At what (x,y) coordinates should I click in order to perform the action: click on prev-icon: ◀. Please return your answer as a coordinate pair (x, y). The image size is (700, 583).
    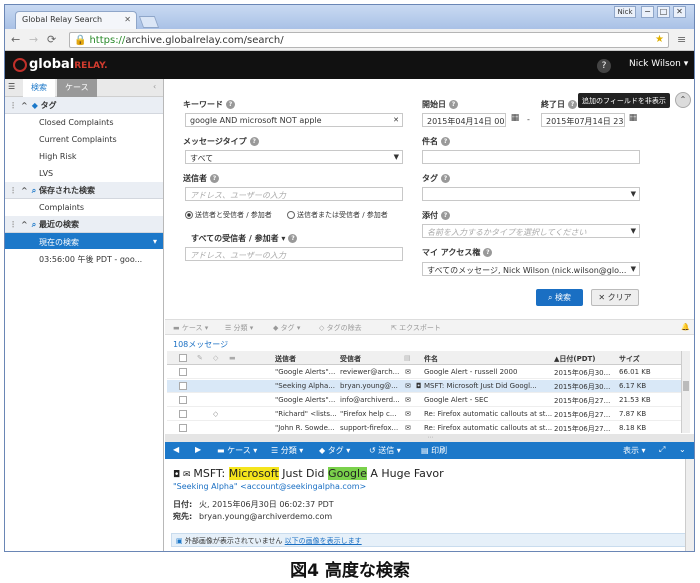
    Looking at the image, I should click on (176, 449).